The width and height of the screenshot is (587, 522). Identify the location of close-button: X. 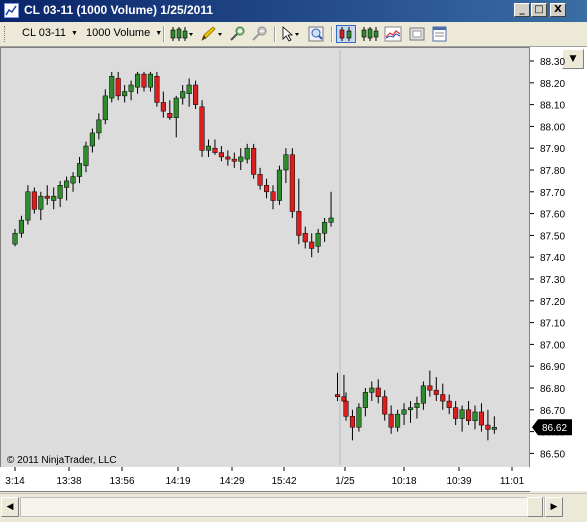
(558, 10).